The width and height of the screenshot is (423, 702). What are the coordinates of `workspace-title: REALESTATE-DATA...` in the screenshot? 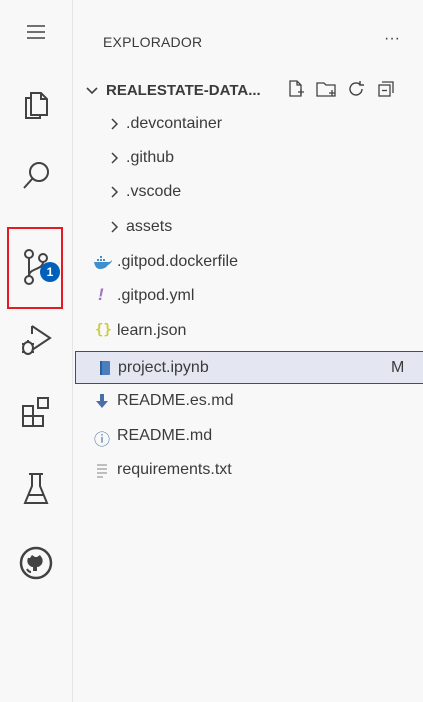 It's located at (183, 90).